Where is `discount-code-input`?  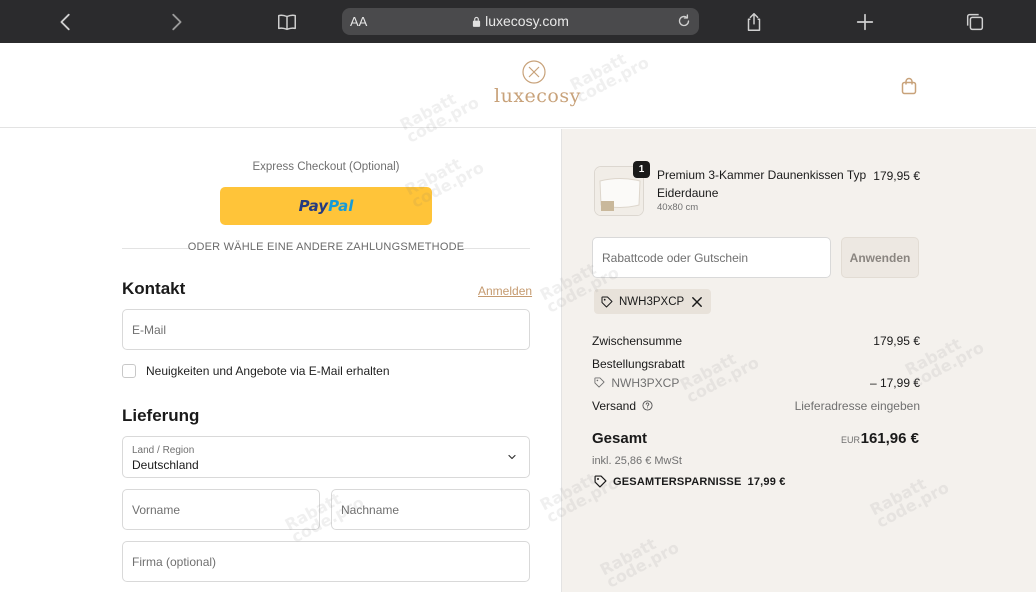 discount-code-input is located at coordinates (712, 257).